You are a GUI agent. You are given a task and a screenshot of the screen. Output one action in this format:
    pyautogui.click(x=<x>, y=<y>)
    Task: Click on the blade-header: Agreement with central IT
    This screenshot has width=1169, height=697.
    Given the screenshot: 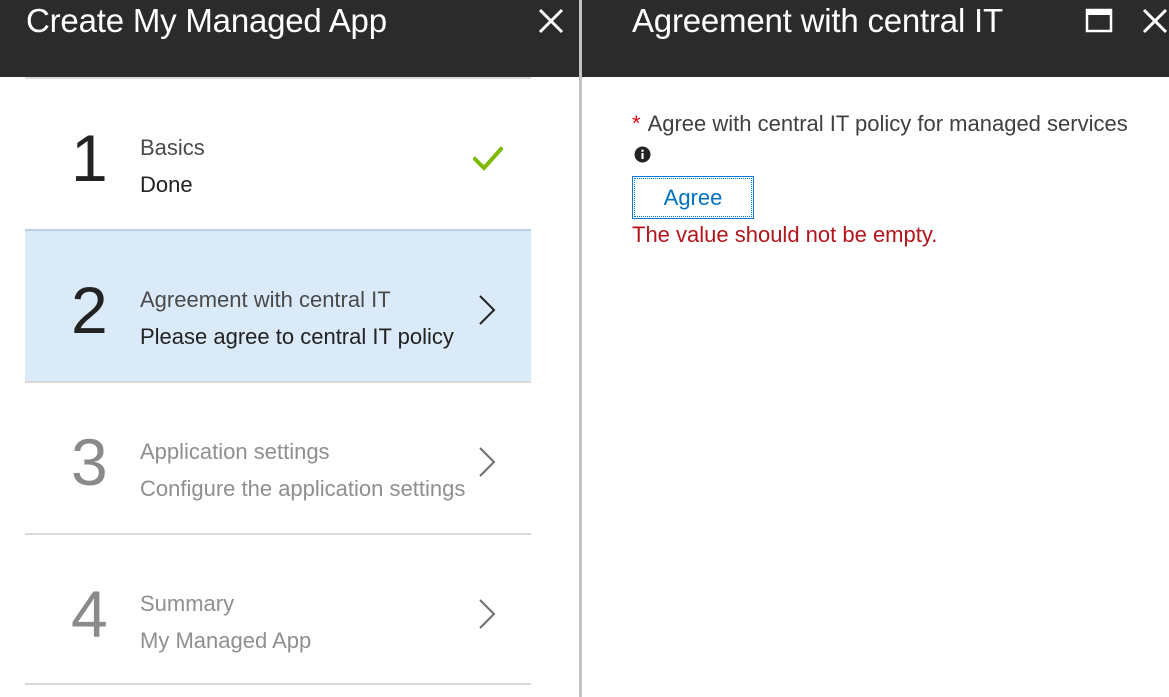 What is the action you would take?
    pyautogui.click(x=875, y=38)
    